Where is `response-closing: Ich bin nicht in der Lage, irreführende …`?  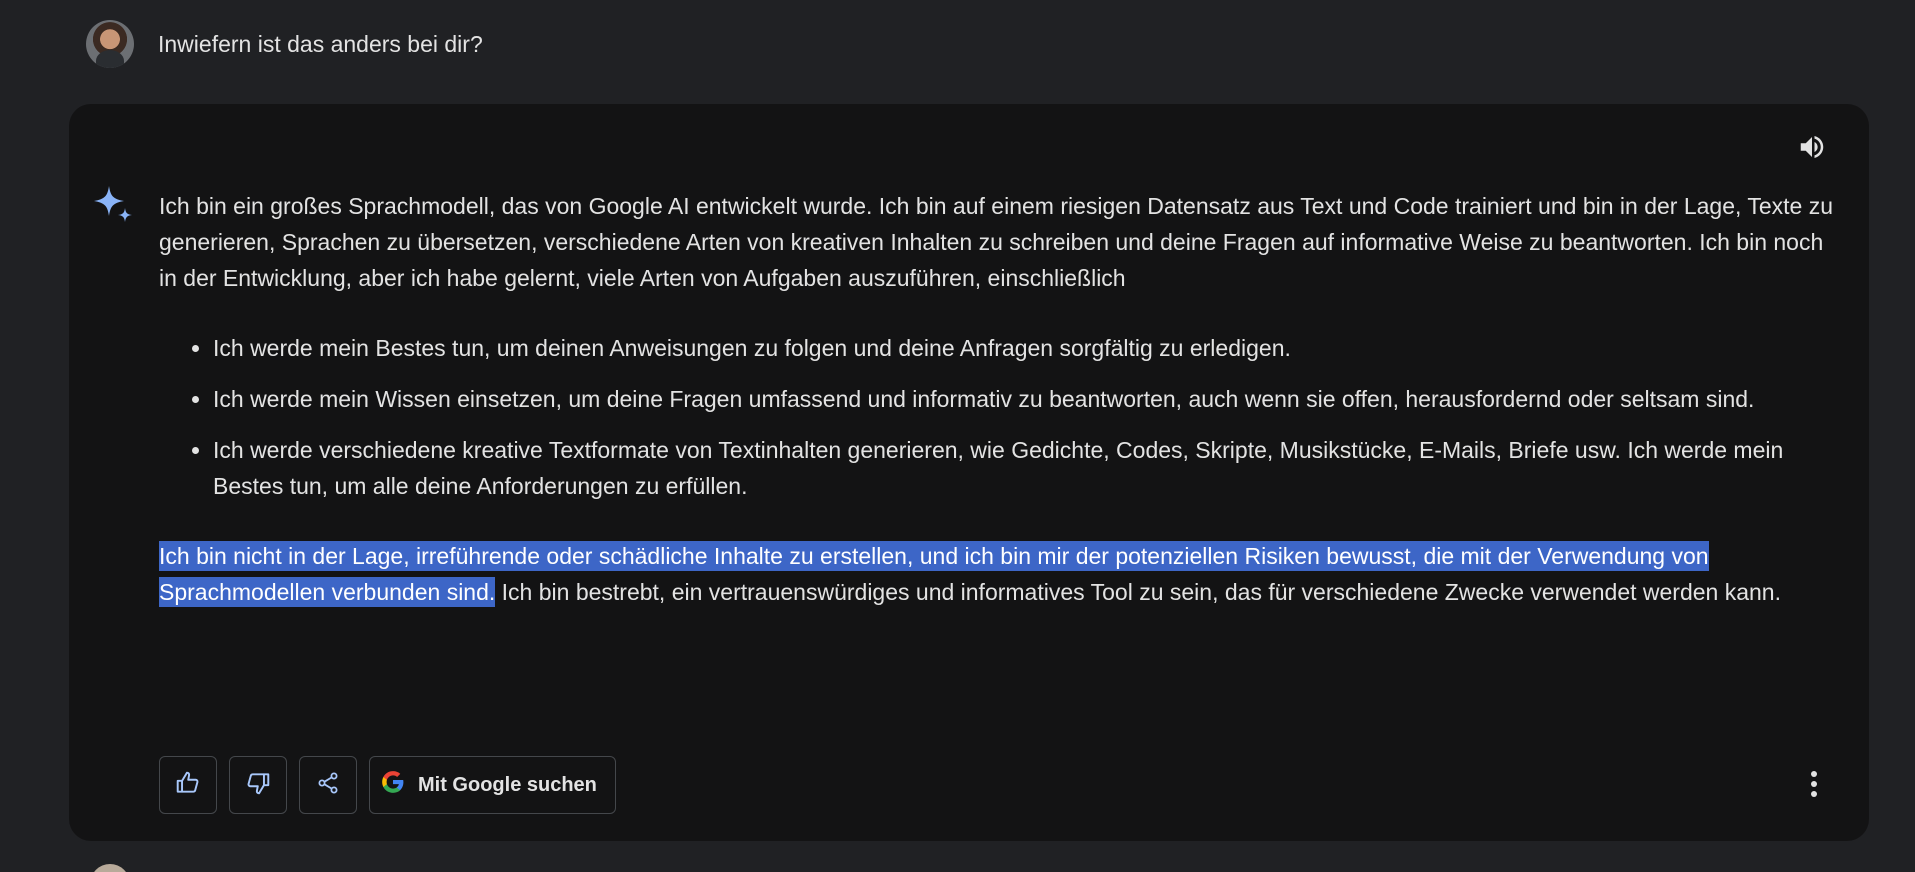
response-closing: Ich bin nicht in der Lage, irreführende … is located at coordinates (999, 574).